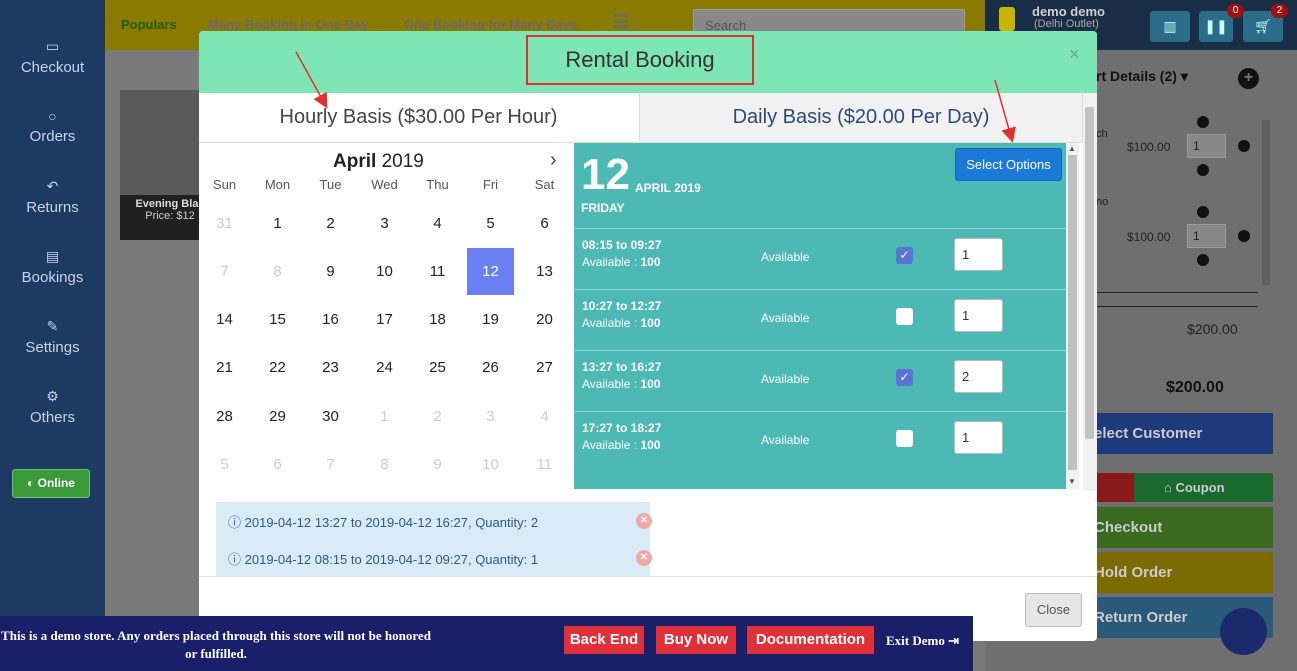  I want to click on checkout-button: Checkout, so click(1176, 527).